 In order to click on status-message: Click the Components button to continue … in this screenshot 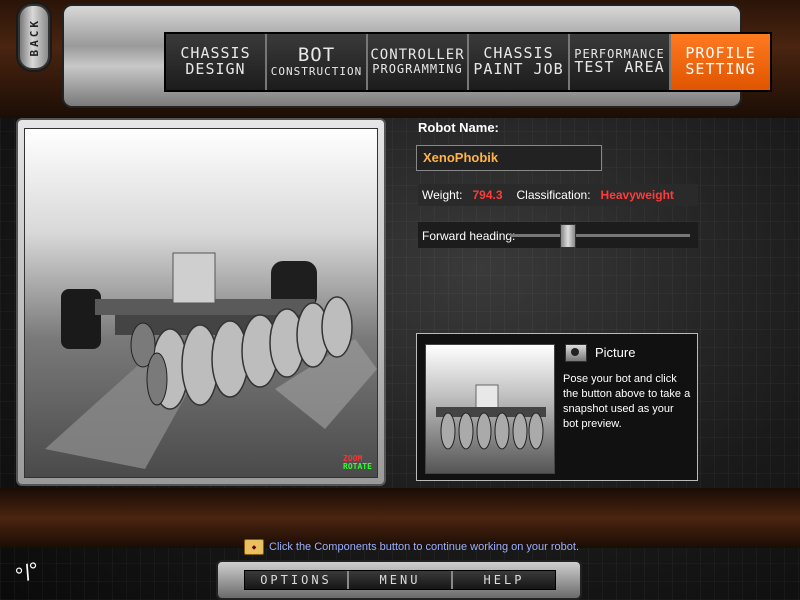, I will do `click(424, 547)`.